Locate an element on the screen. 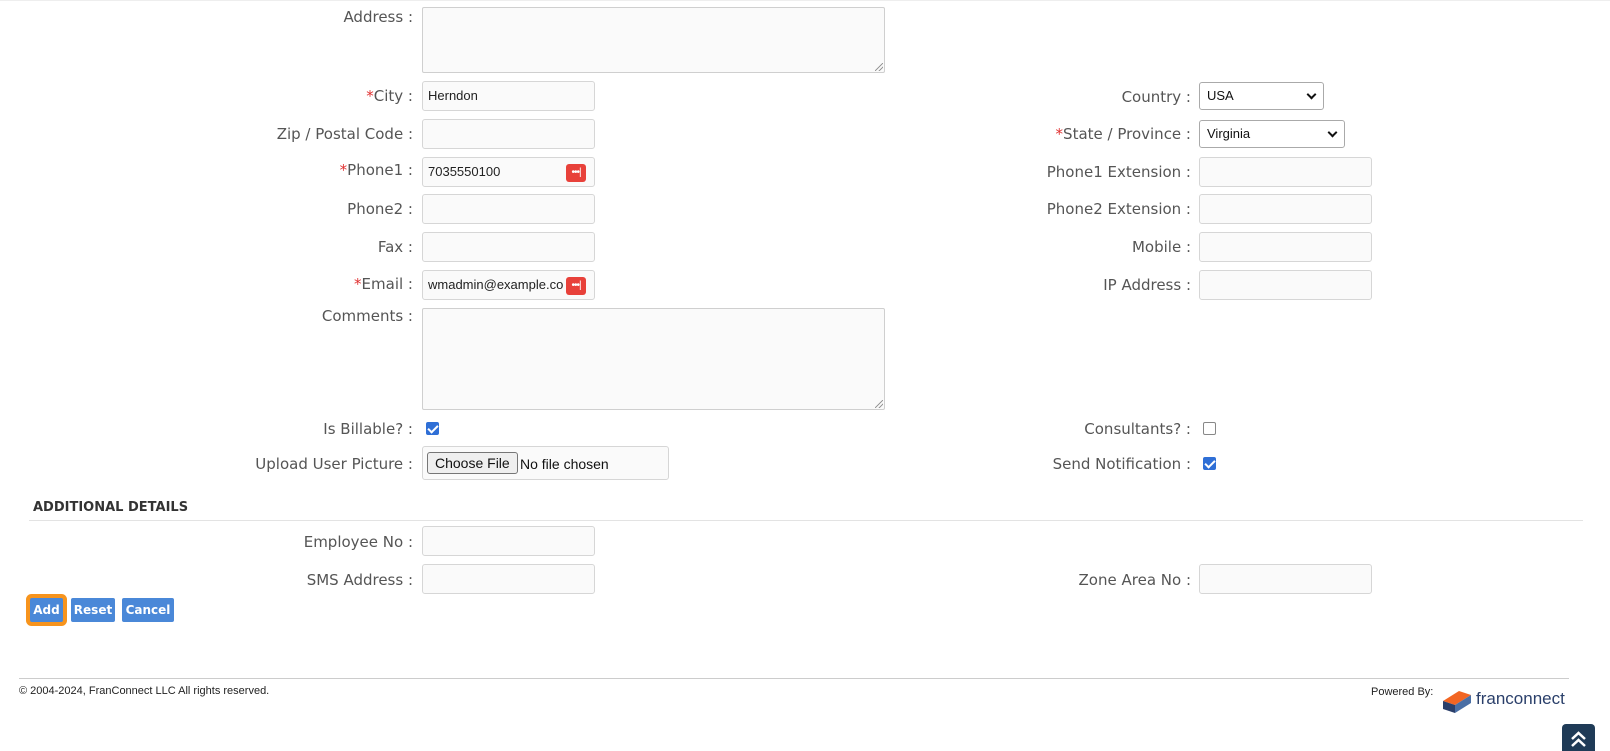 The image size is (1610, 751). file-status-text: No file chosen is located at coordinates (564, 464).